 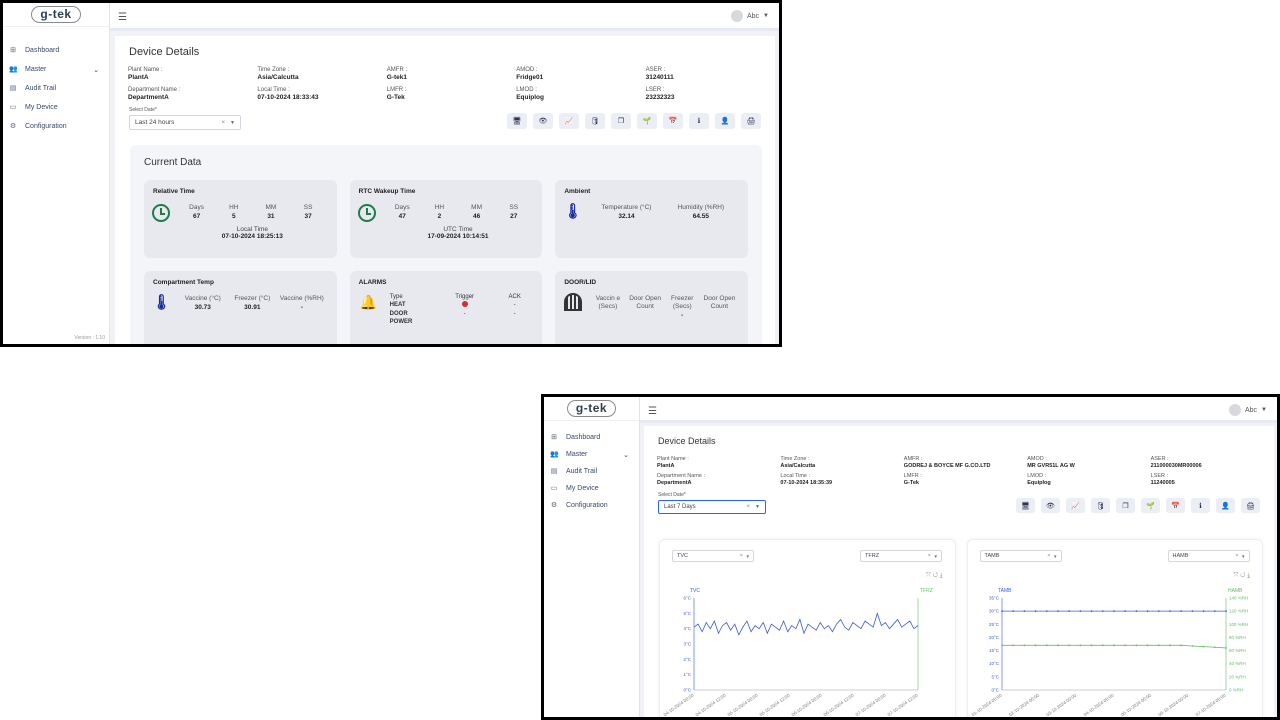 What do you see at coordinates (1208, 556) in the screenshot?
I see `right-series-select: HAMB × ▼` at bounding box center [1208, 556].